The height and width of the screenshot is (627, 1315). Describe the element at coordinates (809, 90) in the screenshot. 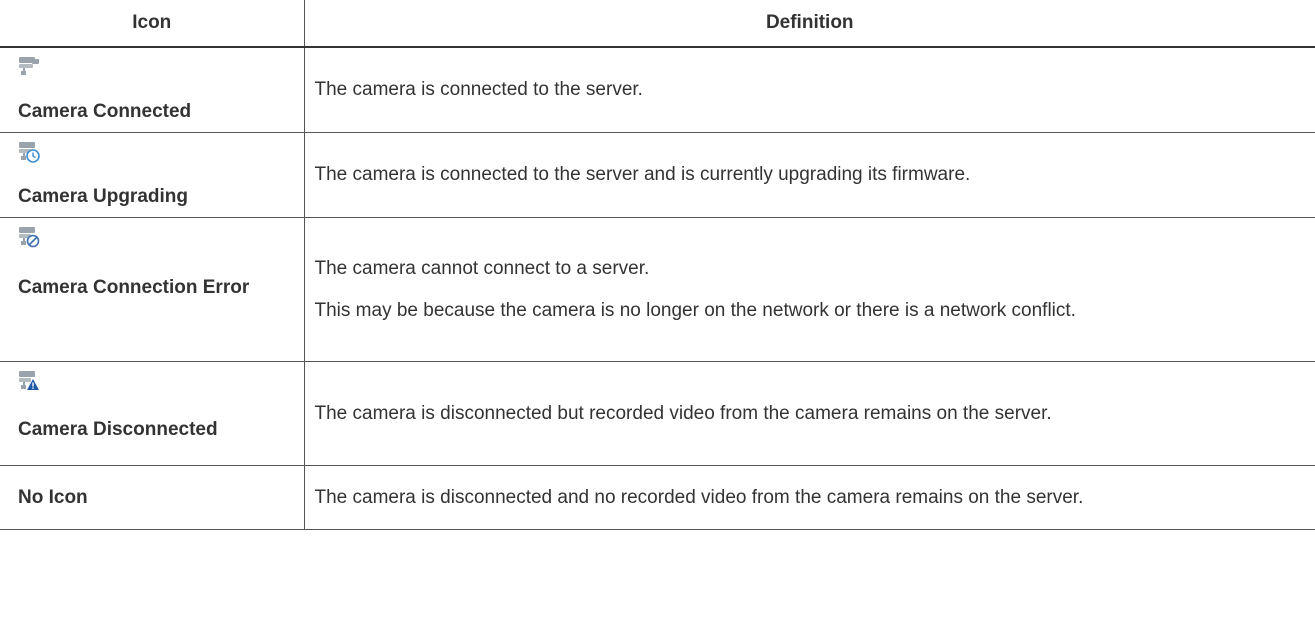

I see `definition-cell: The camera is connected to the server.` at that location.